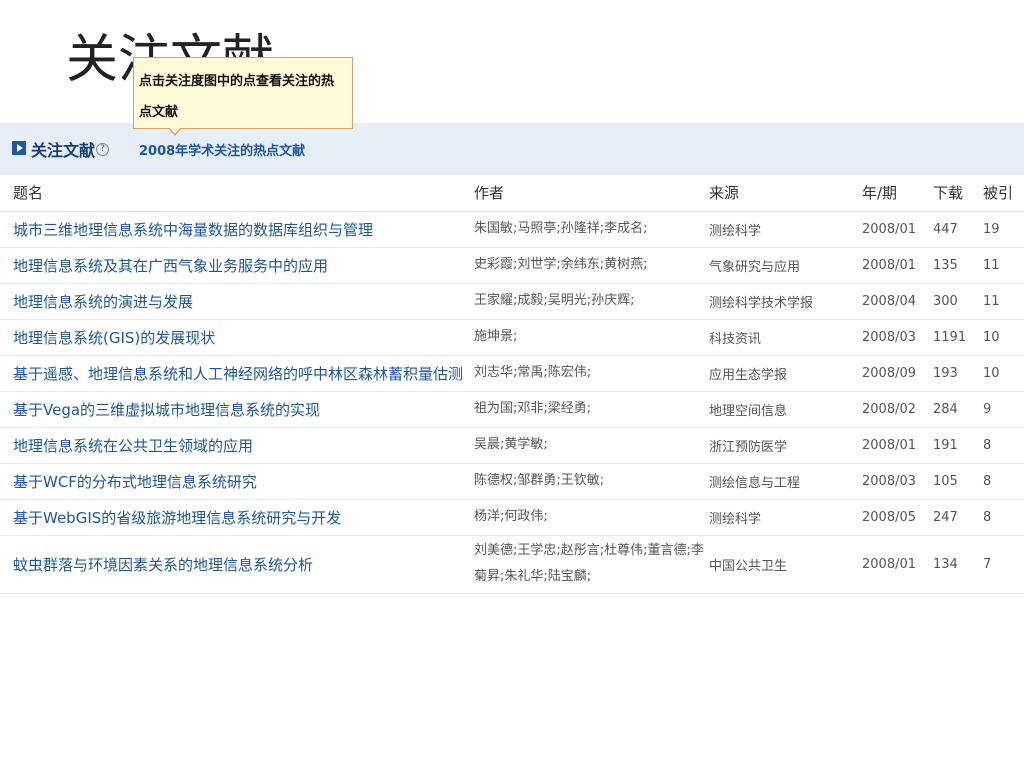 The height and width of the screenshot is (768, 1024). I want to click on article-downloads: 284, so click(945, 409).